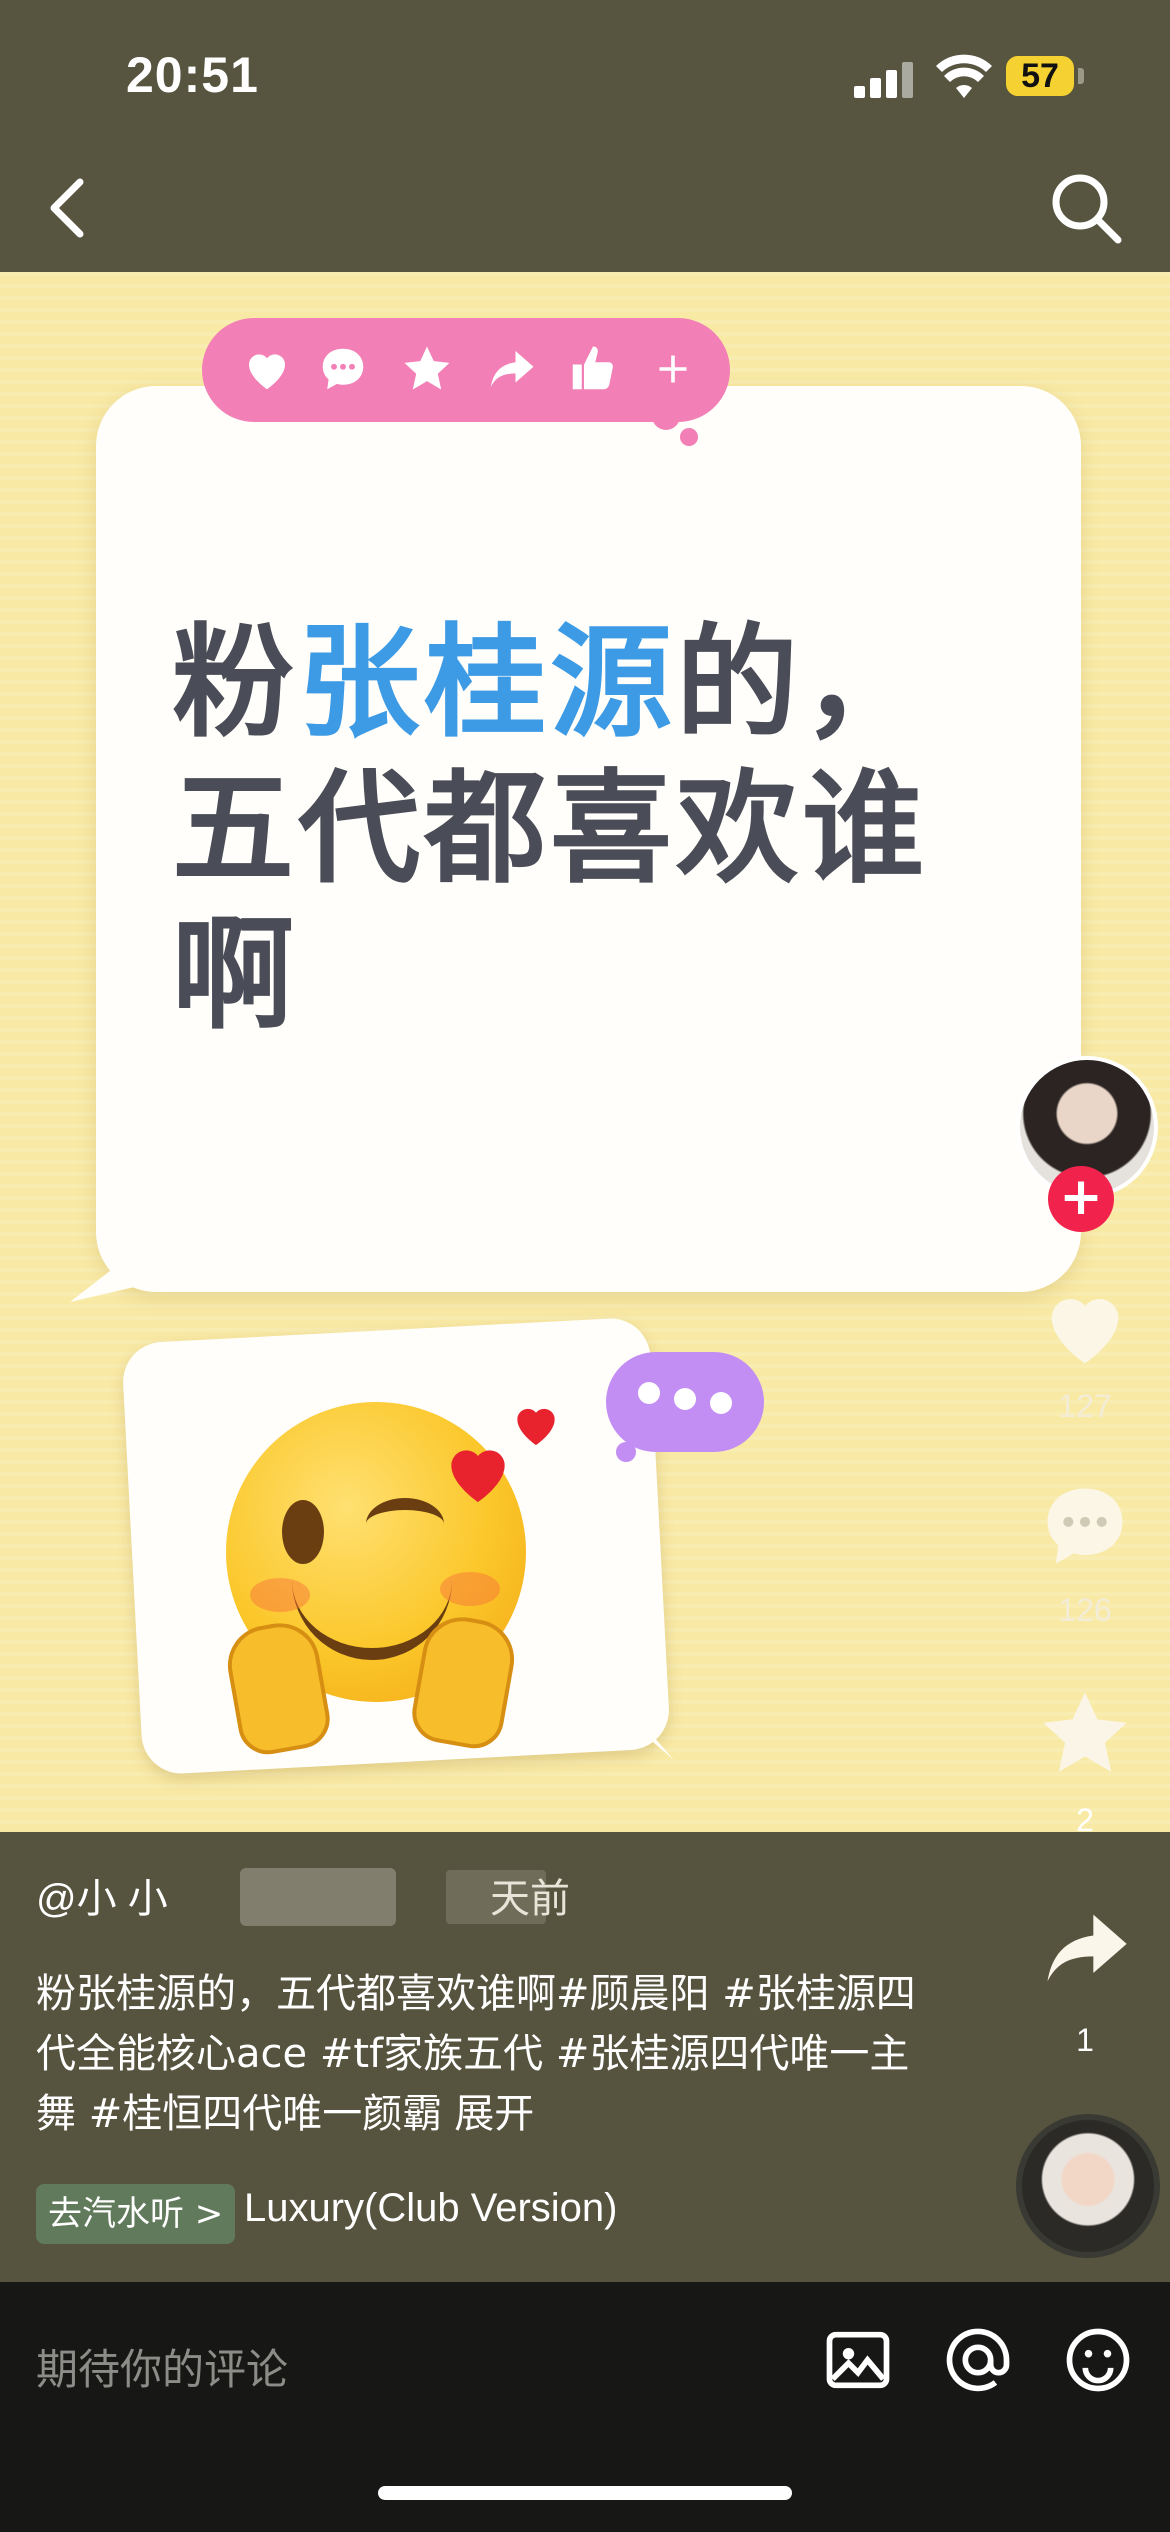 The width and height of the screenshot is (1170, 2532). I want to click on comment-input: 期待你的评论, so click(162, 2366).